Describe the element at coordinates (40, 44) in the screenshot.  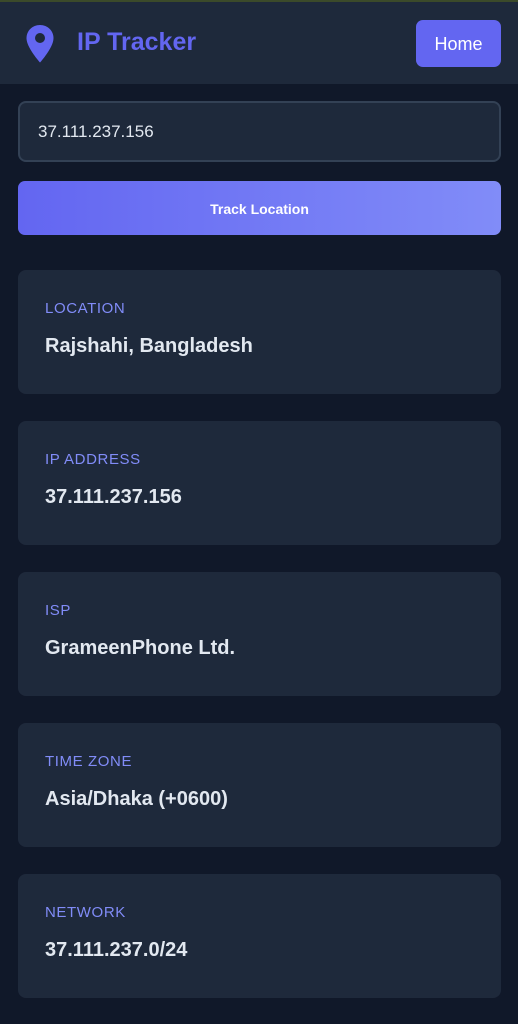
I see `location-pin-icon` at that location.